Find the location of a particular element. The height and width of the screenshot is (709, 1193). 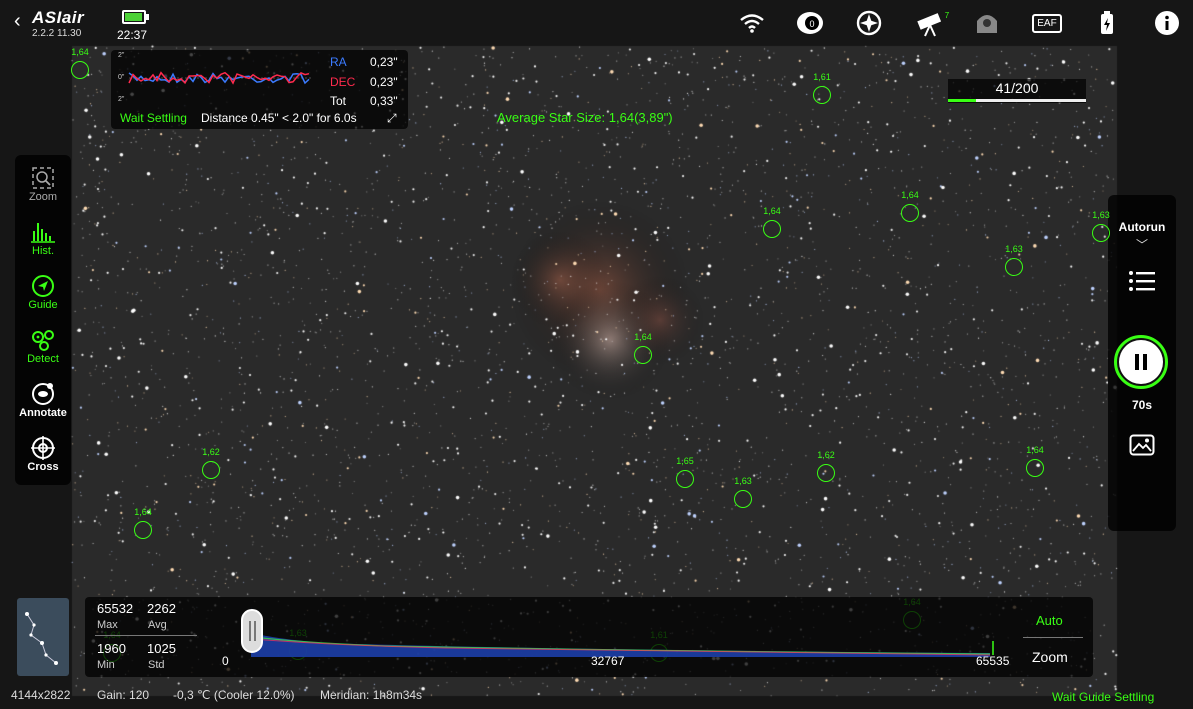

info-icon is located at coordinates (1167, 23).